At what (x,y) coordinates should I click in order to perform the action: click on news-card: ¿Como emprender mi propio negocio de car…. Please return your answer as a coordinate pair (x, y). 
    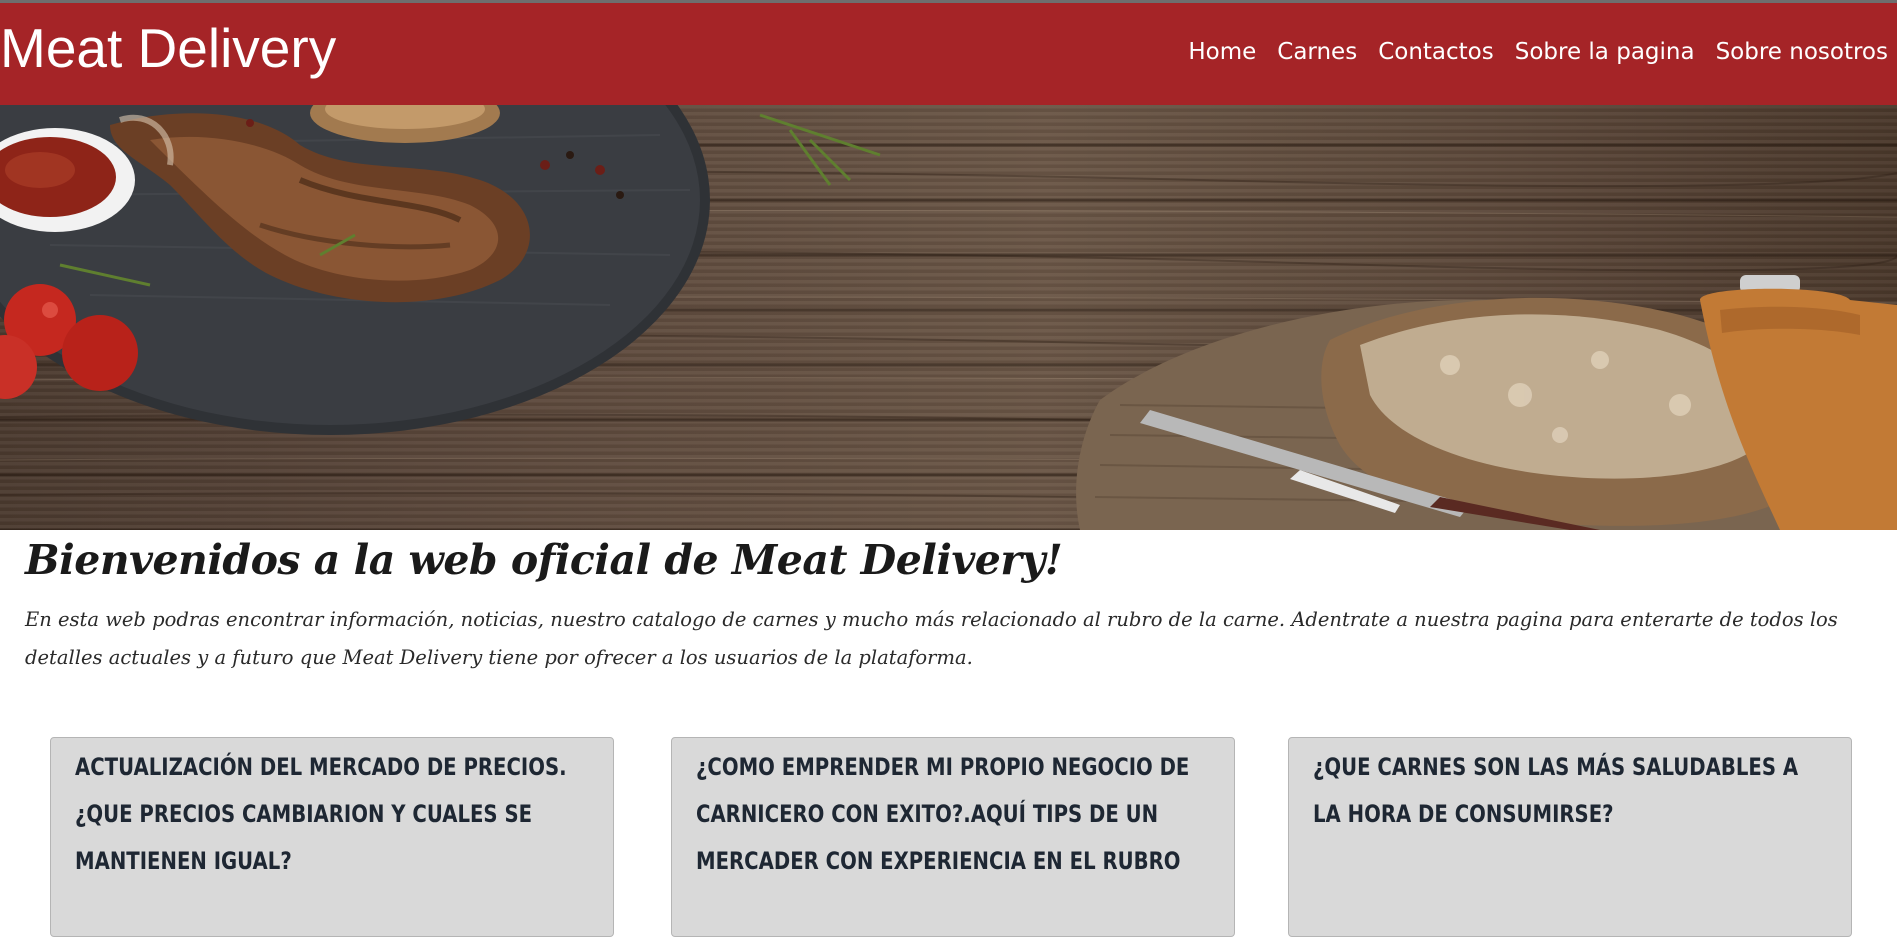
    Looking at the image, I should click on (953, 837).